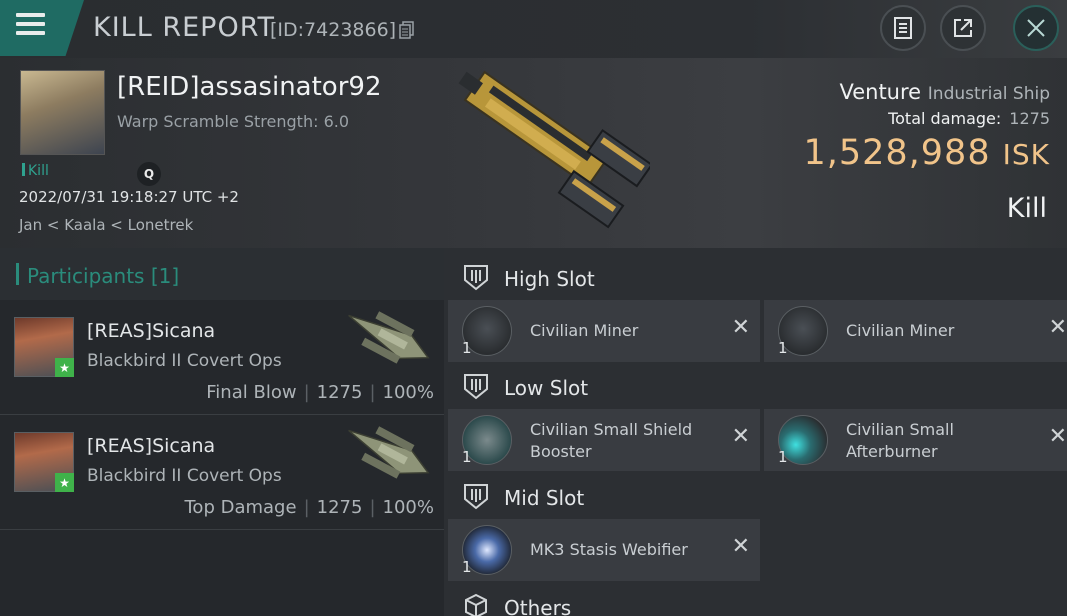  What do you see at coordinates (538, 606) in the screenshot?
I see `others-label: Others` at bounding box center [538, 606].